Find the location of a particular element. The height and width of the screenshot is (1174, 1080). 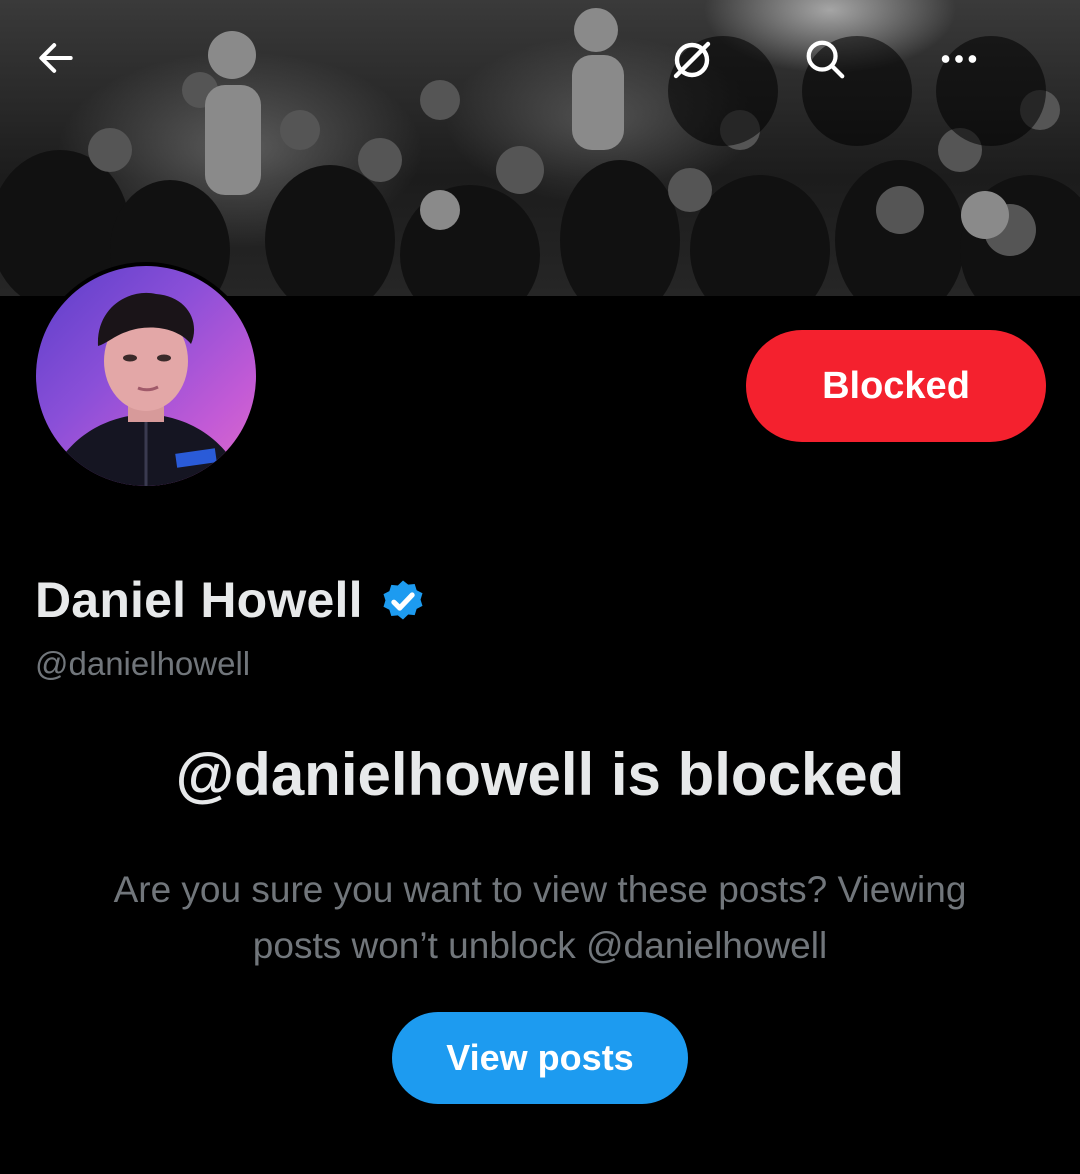

verified-badge-icon is located at coordinates (403, 600).